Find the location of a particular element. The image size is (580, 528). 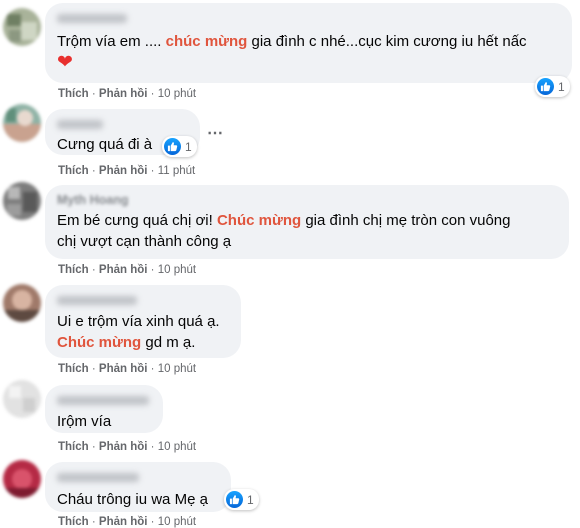

comment-text-part: gia đình chị mẹ tròn con vuông is located at coordinates (406, 220).